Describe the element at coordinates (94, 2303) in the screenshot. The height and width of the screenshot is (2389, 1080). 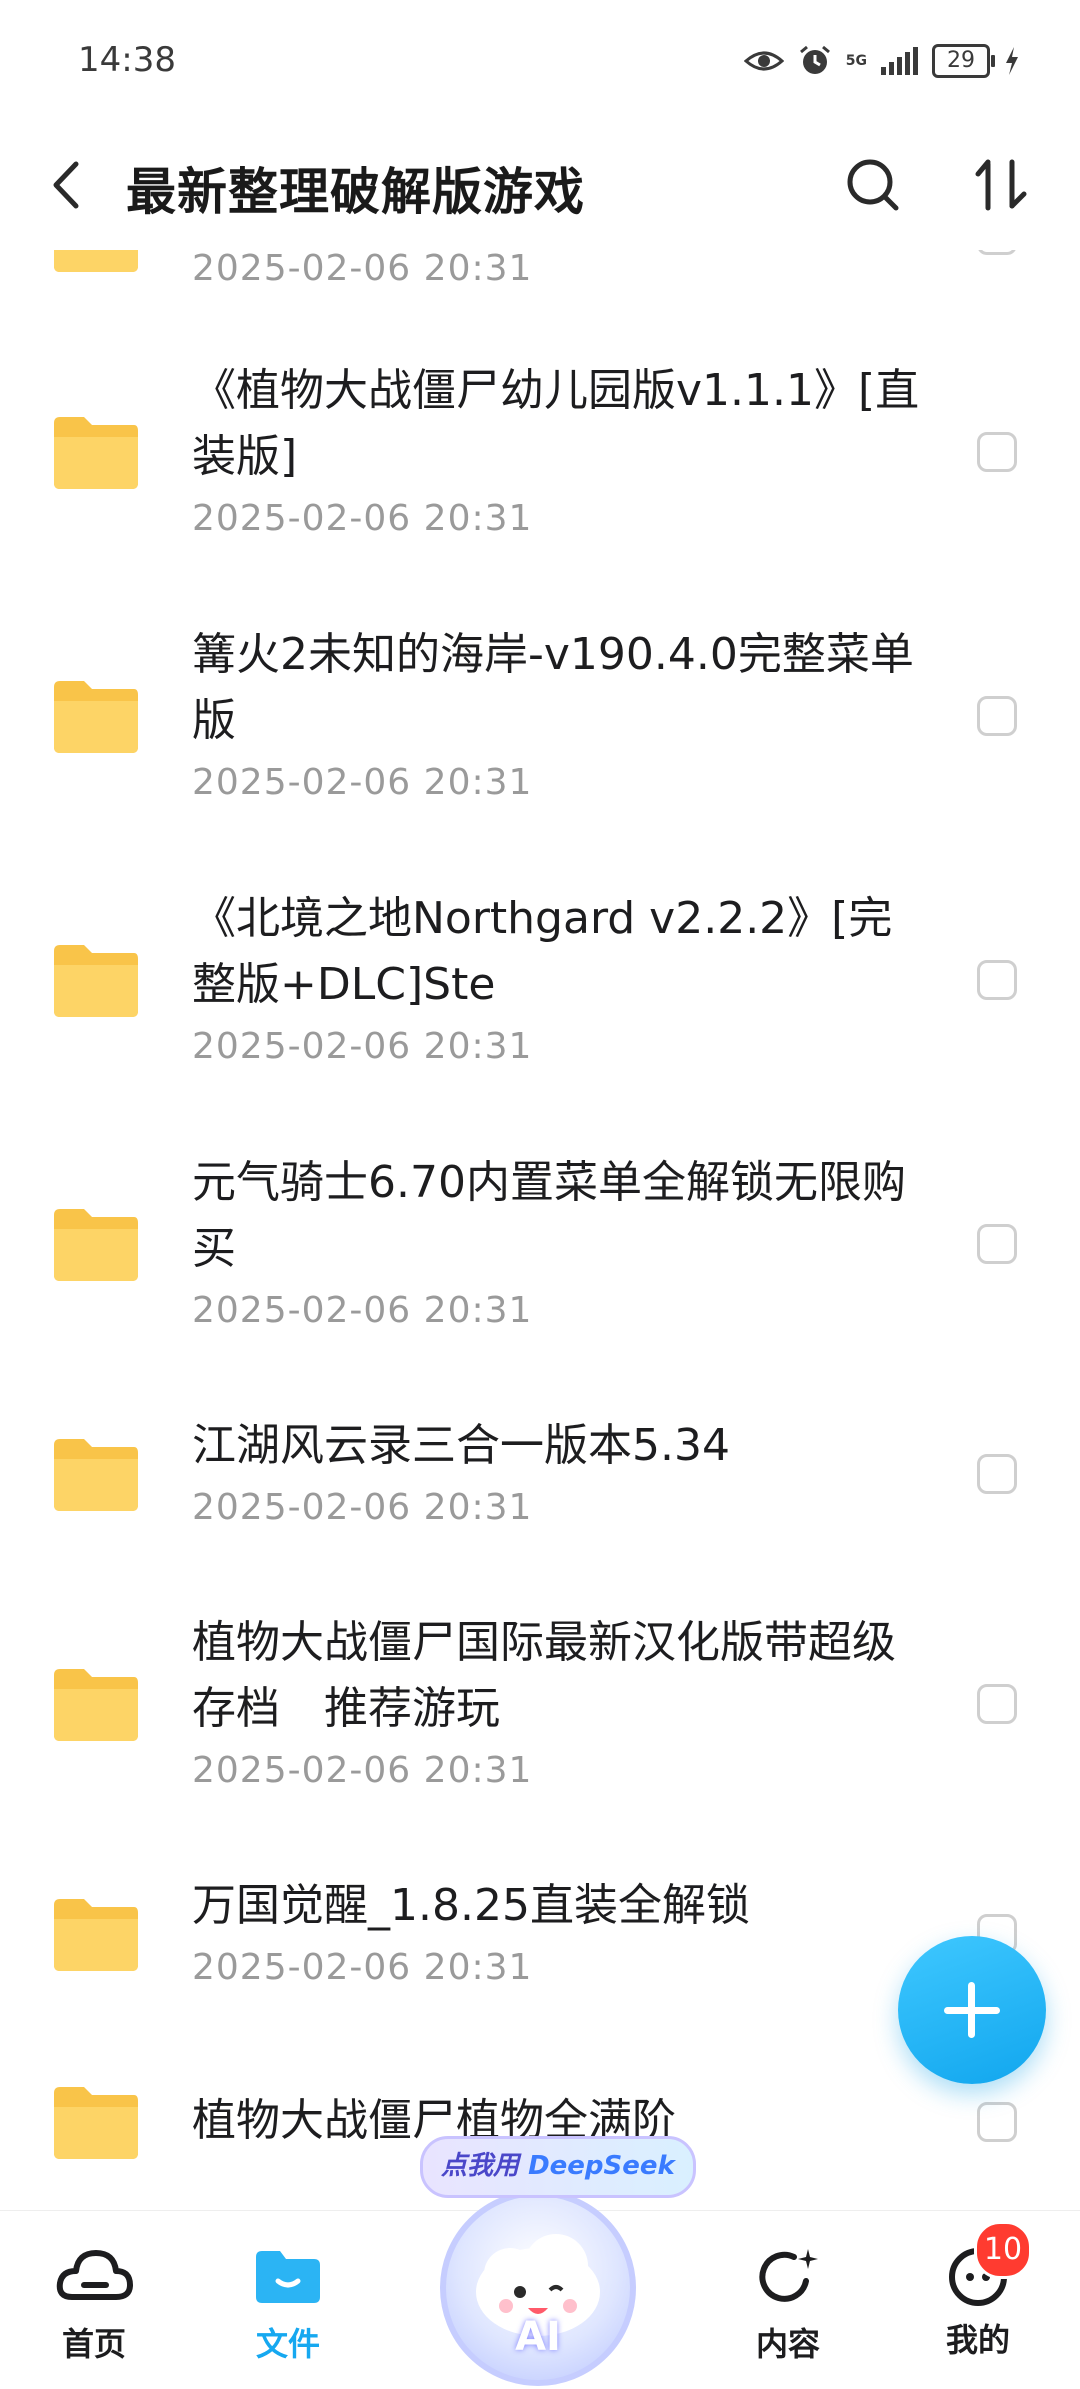
I see `nav-home: 首页` at that location.